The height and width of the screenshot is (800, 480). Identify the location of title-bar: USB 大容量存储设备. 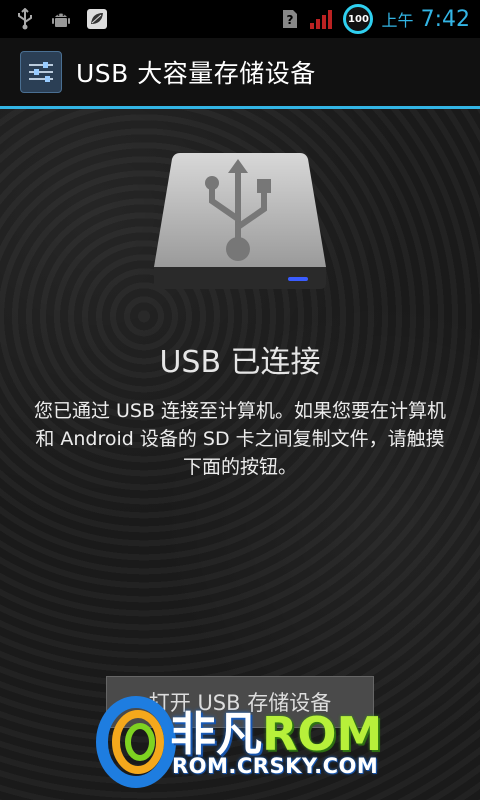
(240, 72).